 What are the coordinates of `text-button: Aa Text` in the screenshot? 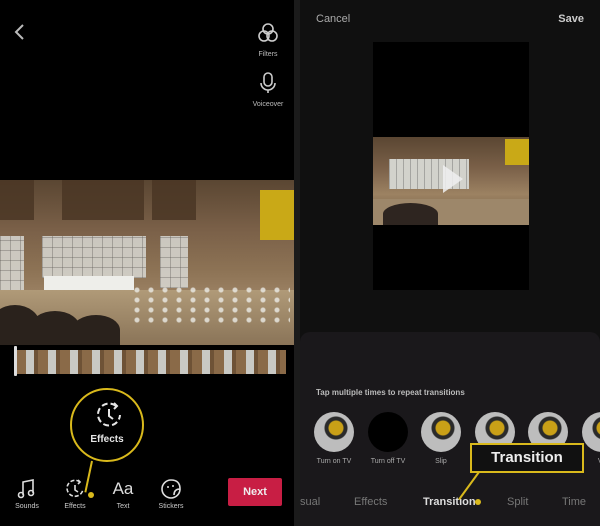 It's located at (123, 494).